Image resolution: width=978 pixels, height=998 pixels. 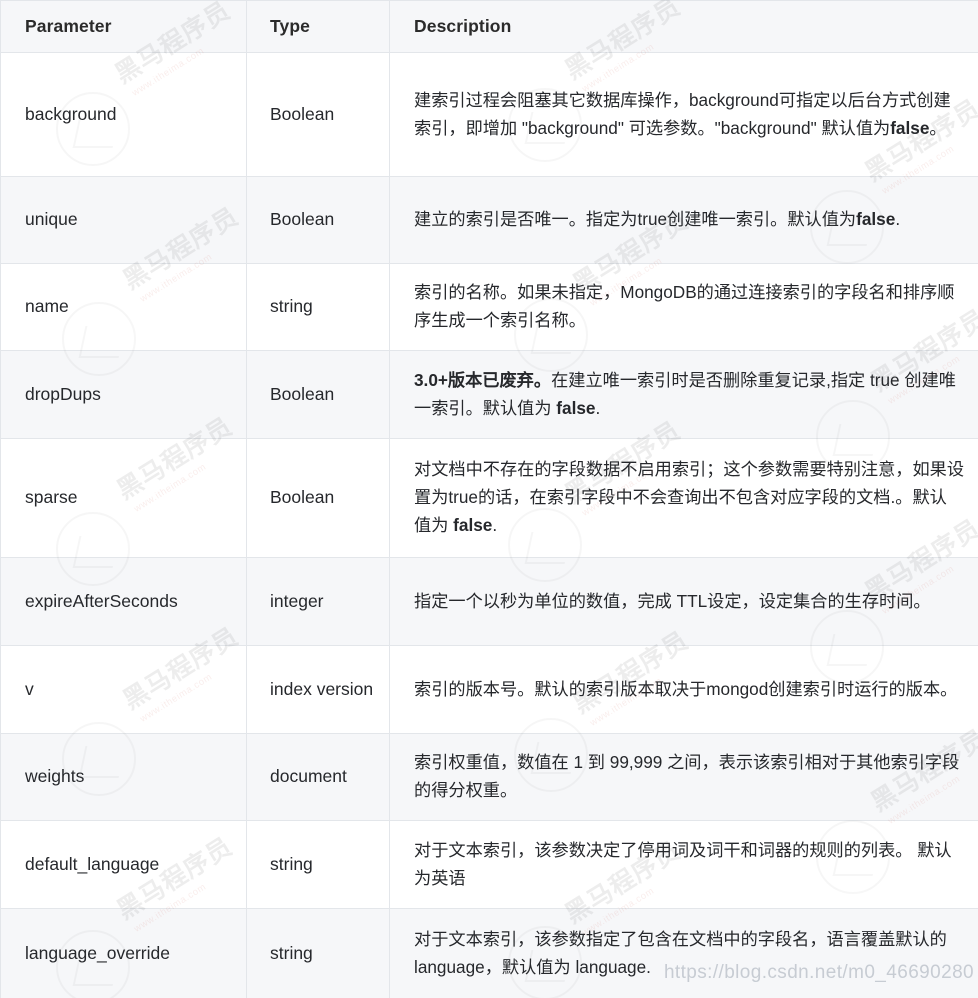 I want to click on cell-parameter: default_language, so click(x=123, y=864).